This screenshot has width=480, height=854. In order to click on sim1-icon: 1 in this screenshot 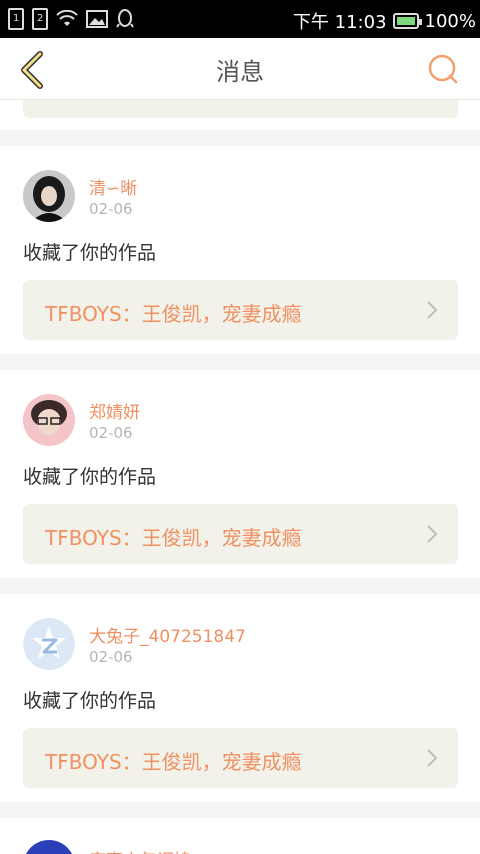, I will do `click(16, 19)`.